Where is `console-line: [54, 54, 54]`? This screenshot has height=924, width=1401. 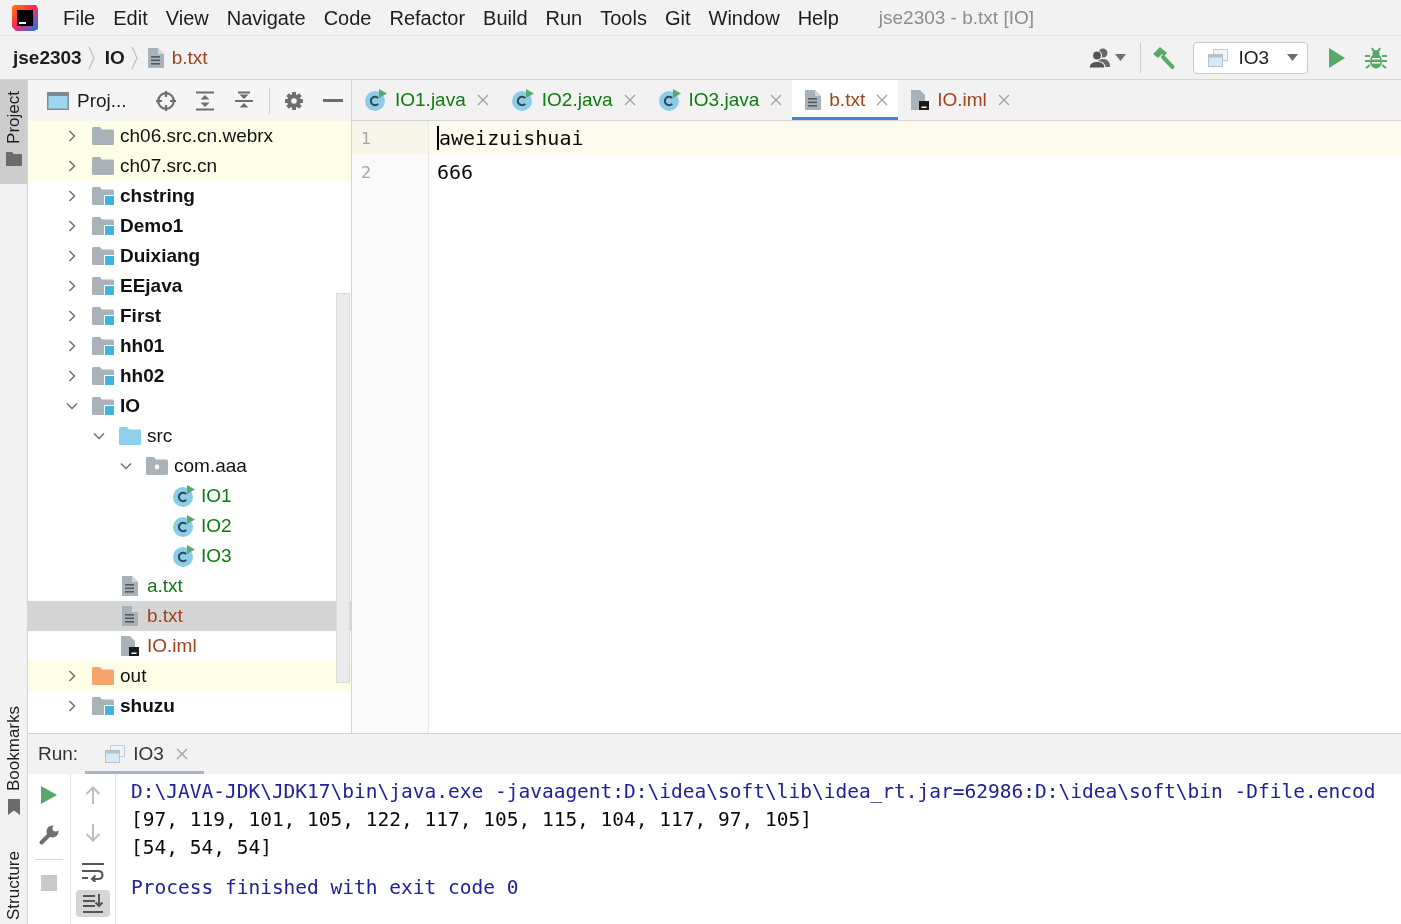
console-line: [54, 54, 54] is located at coordinates (202, 848).